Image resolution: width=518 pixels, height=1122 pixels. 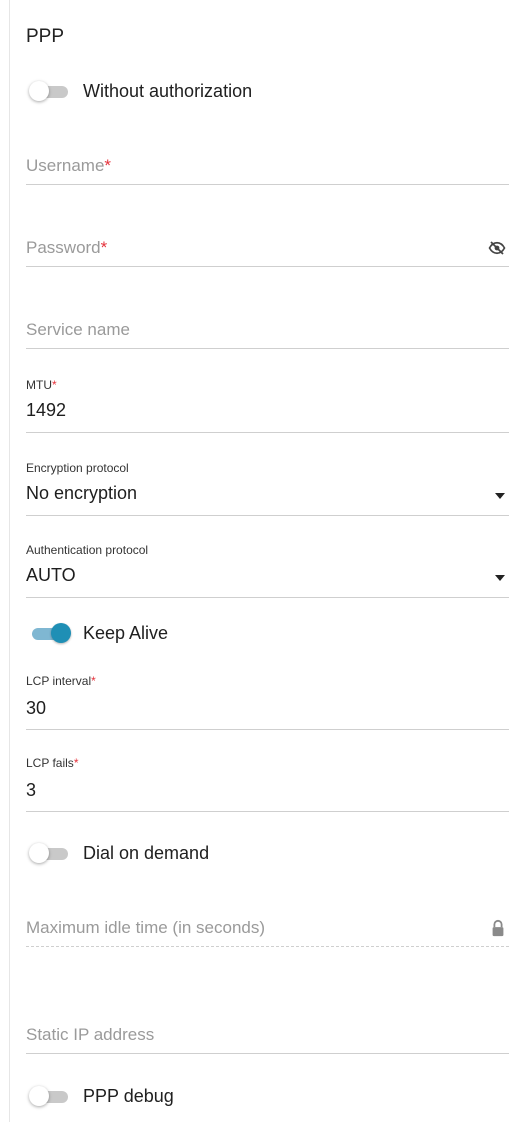 I want to click on section-title: PPP, so click(x=45, y=36).